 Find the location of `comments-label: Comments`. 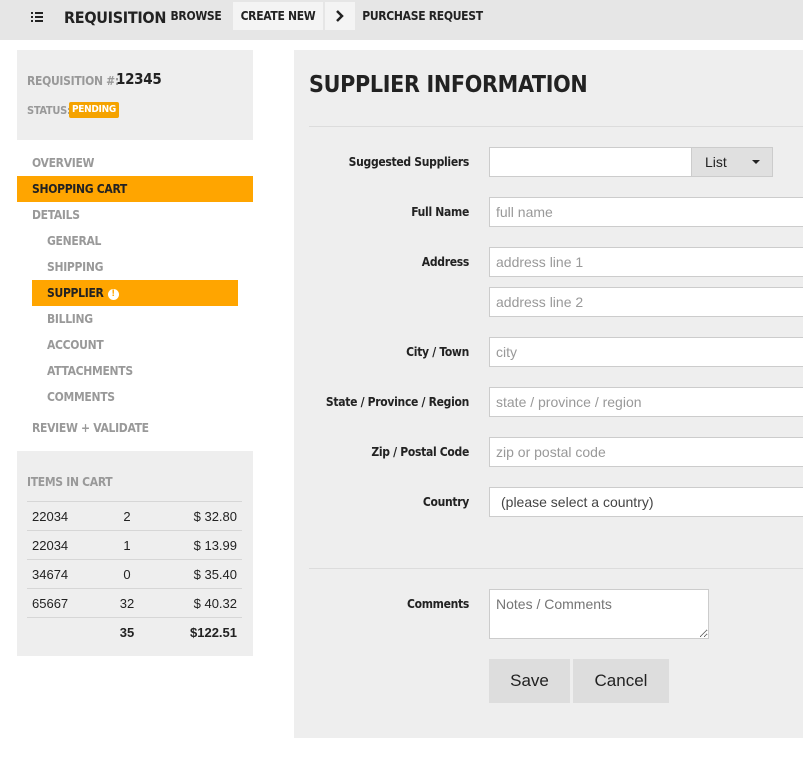

comments-label: Comments is located at coordinates (437, 604).